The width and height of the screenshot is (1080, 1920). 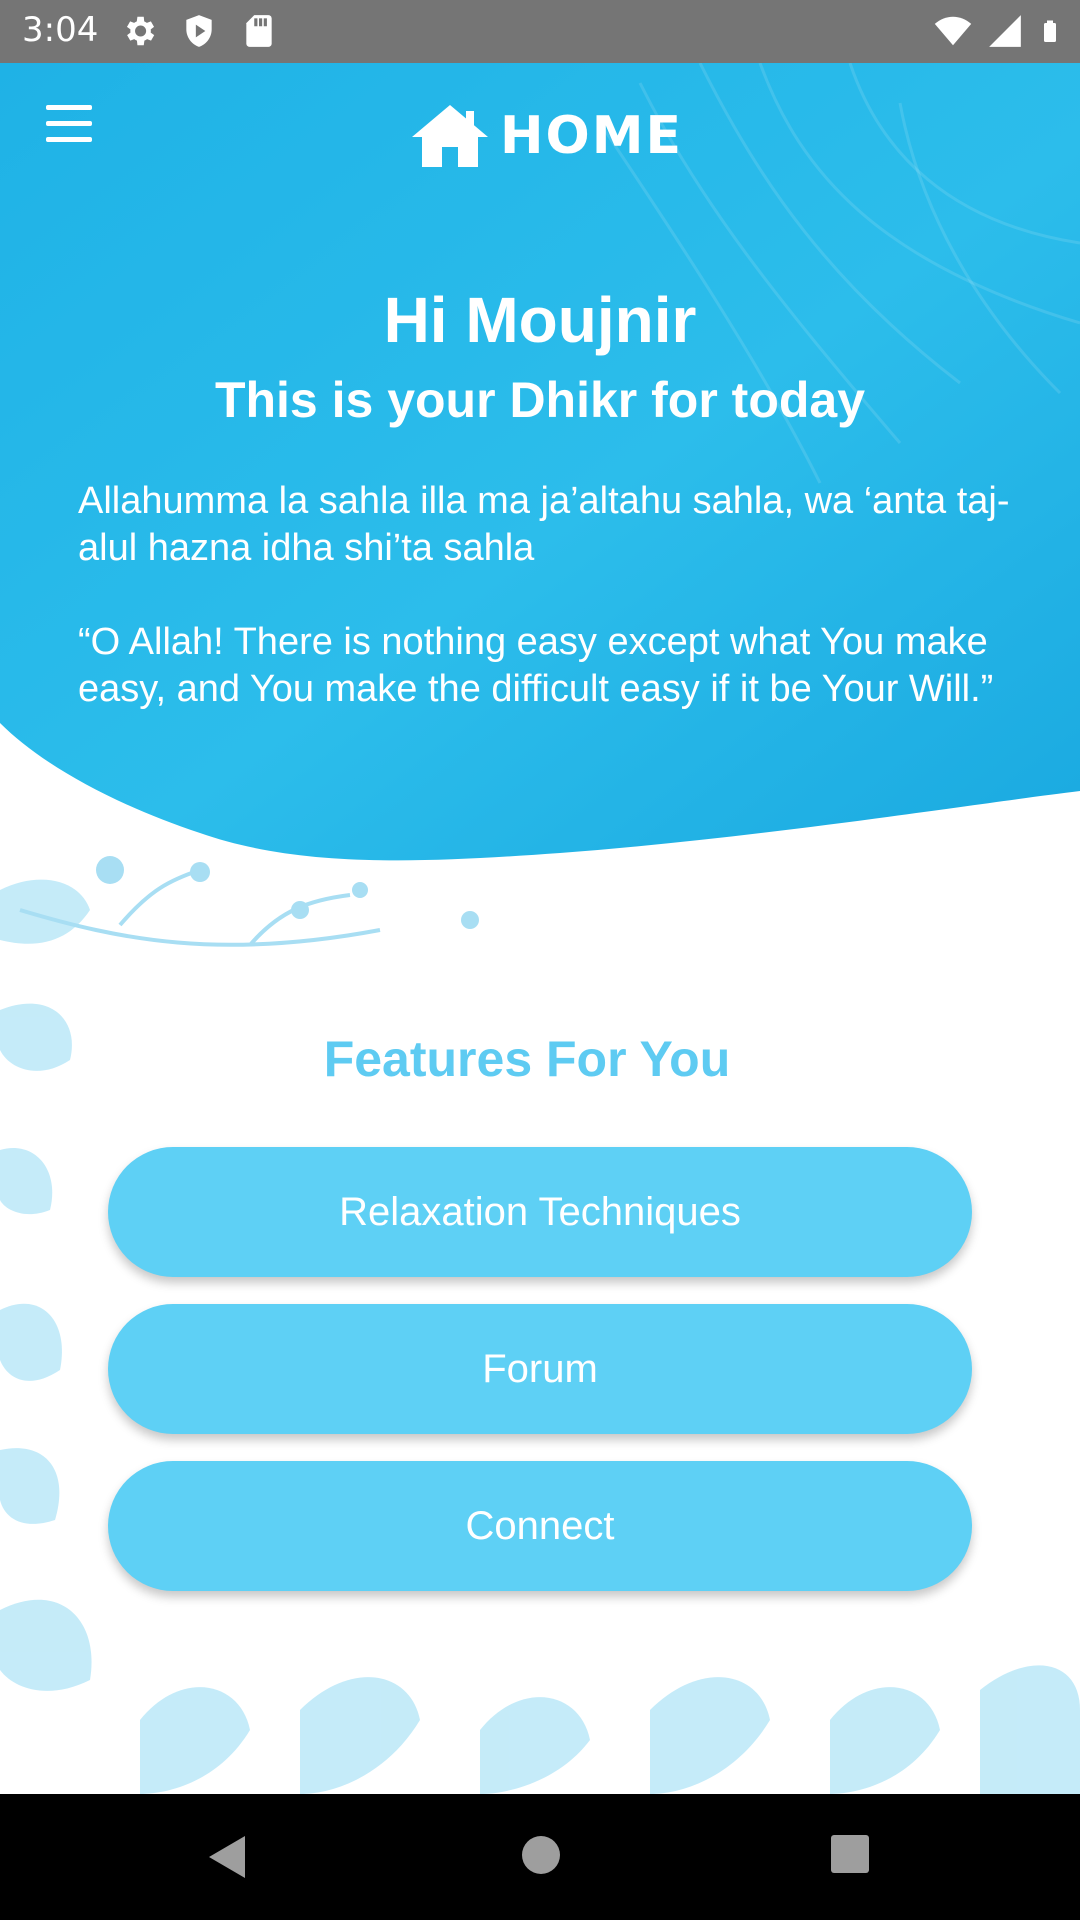 I want to click on house-icon, so click(x=450, y=136).